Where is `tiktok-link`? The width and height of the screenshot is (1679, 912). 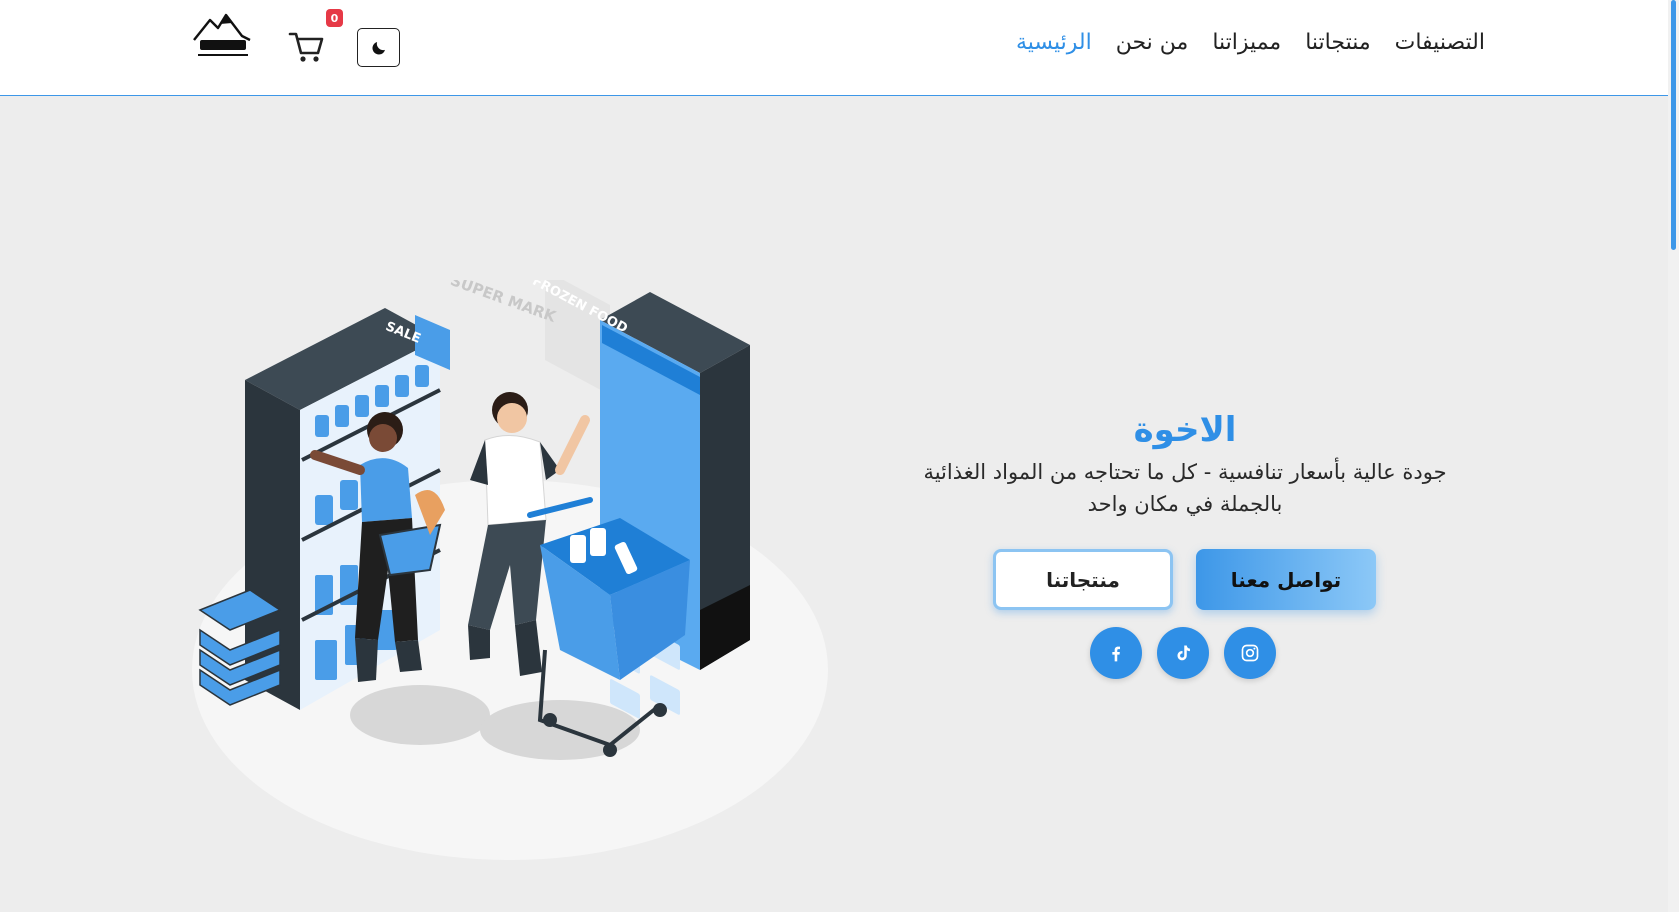 tiktok-link is located at coordinates (1183, 653).